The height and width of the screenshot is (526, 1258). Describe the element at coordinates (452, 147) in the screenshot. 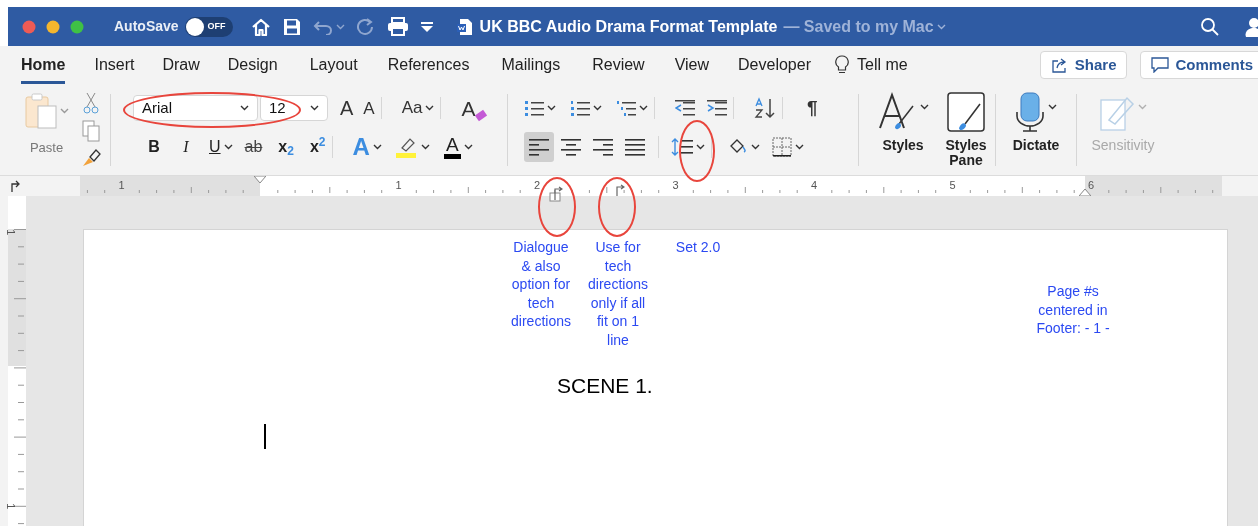

I see `font-color-button: A` at that location.